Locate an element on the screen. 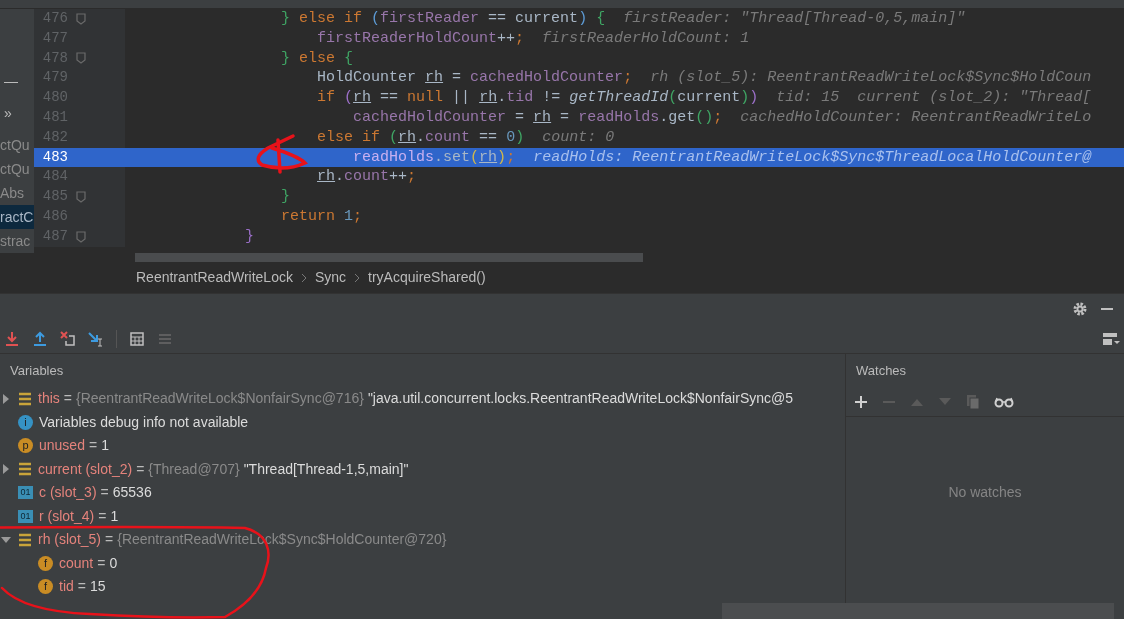 This screenshot has height=619, width=1124. breadcrumb-item: tryAcquireShared() is located at coordinates (427, 277).